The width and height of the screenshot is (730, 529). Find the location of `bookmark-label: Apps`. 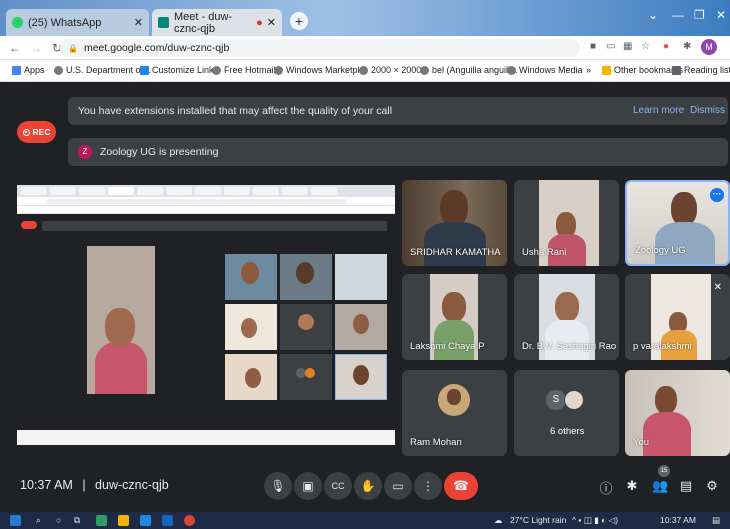

bookmark-label: Apps is located at coordinates (34, 70).